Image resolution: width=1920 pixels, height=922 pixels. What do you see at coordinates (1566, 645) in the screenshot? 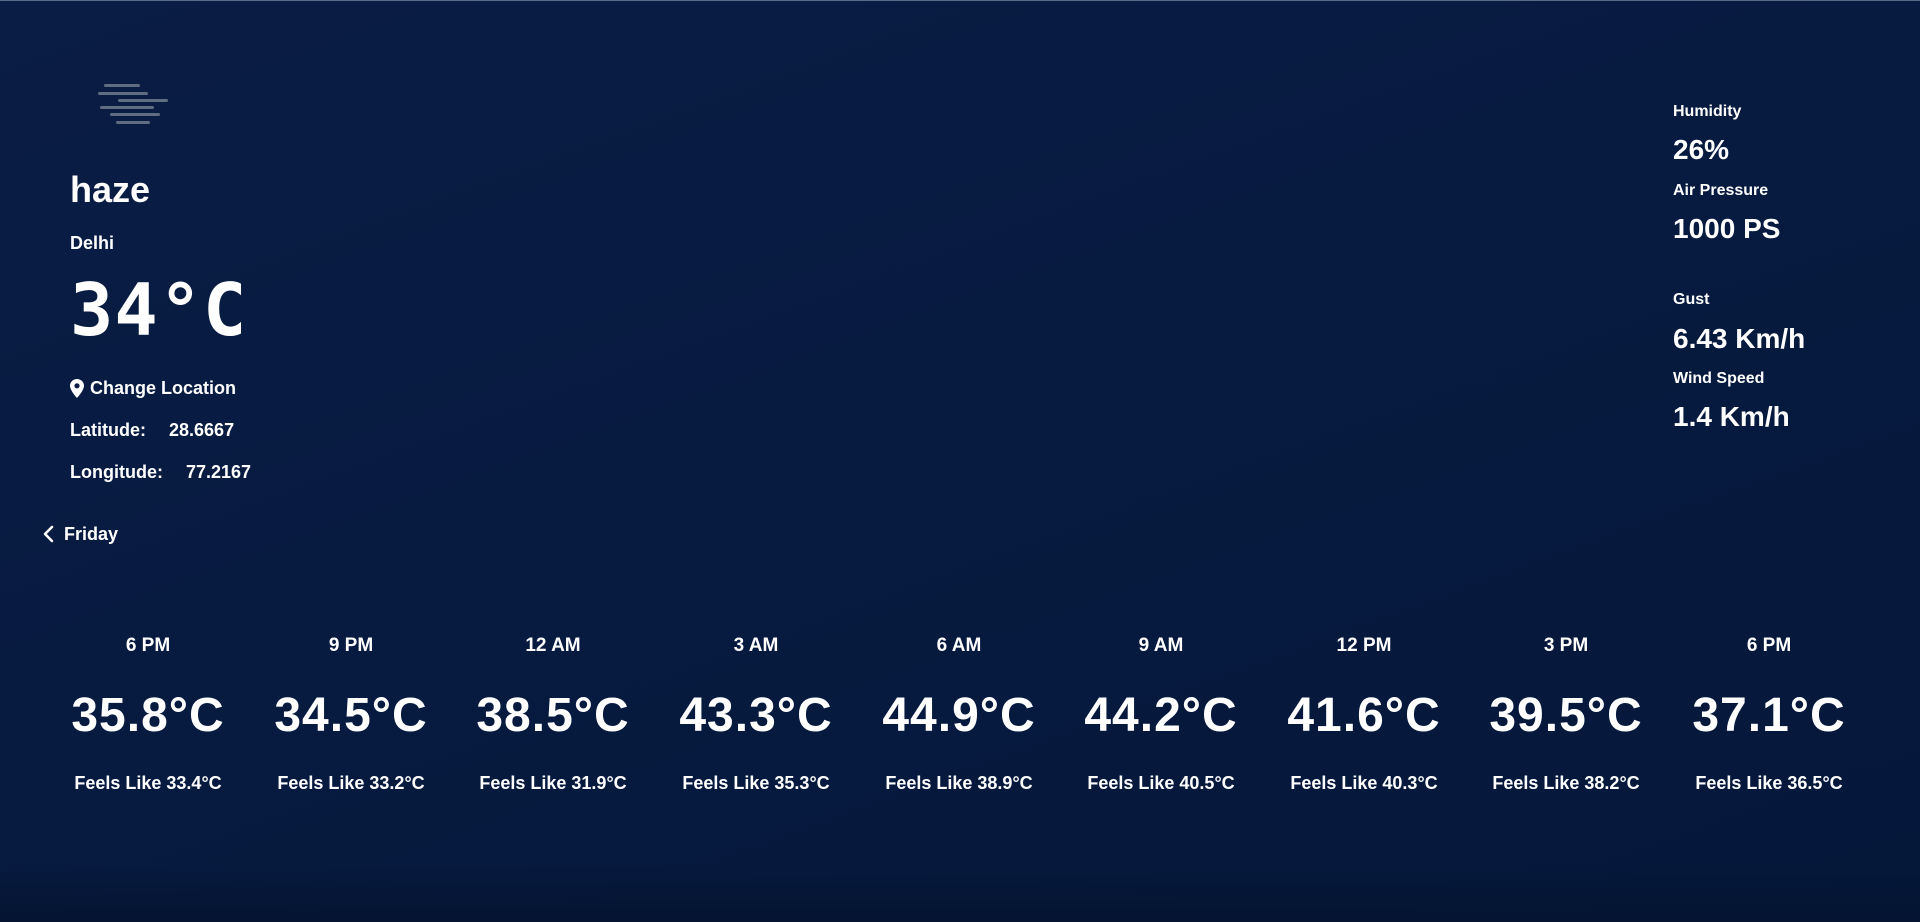
I see `forecast-time: 3 PM` at bounding box center [1566, 645].